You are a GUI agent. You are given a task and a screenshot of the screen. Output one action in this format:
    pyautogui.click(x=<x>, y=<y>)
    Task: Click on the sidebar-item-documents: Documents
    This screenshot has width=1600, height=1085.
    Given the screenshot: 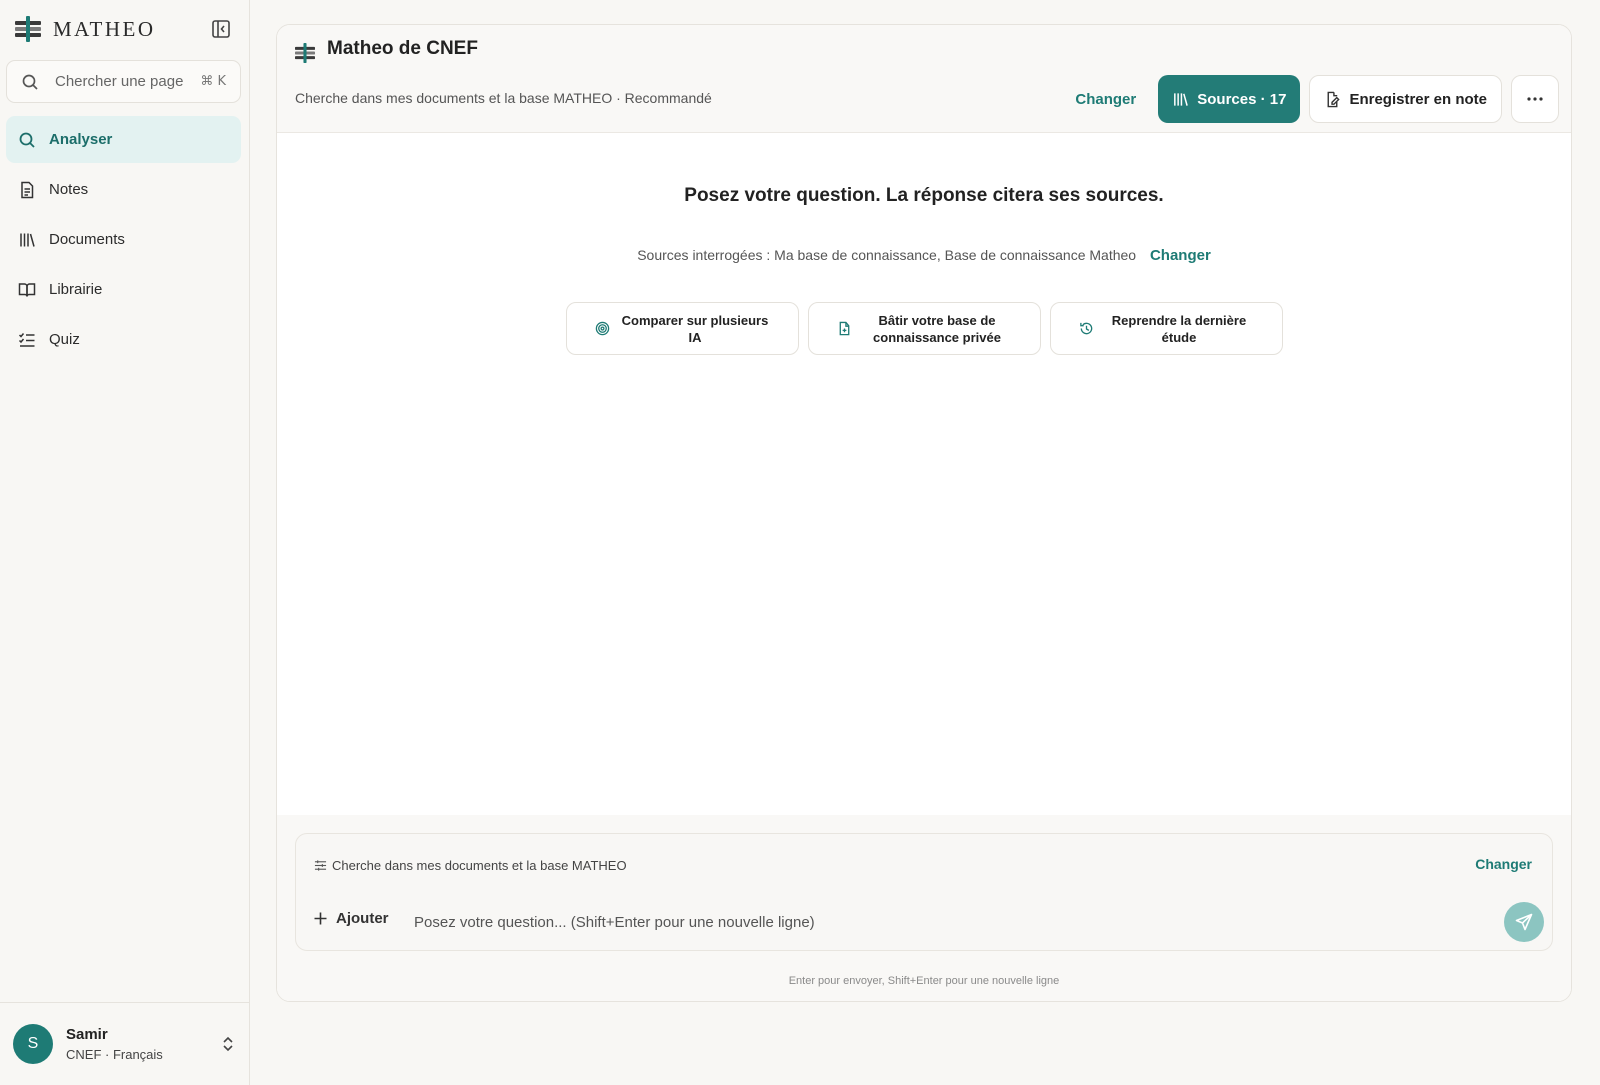 What is the action you would take?
    pyautogui.click(x=123, y=239)
    